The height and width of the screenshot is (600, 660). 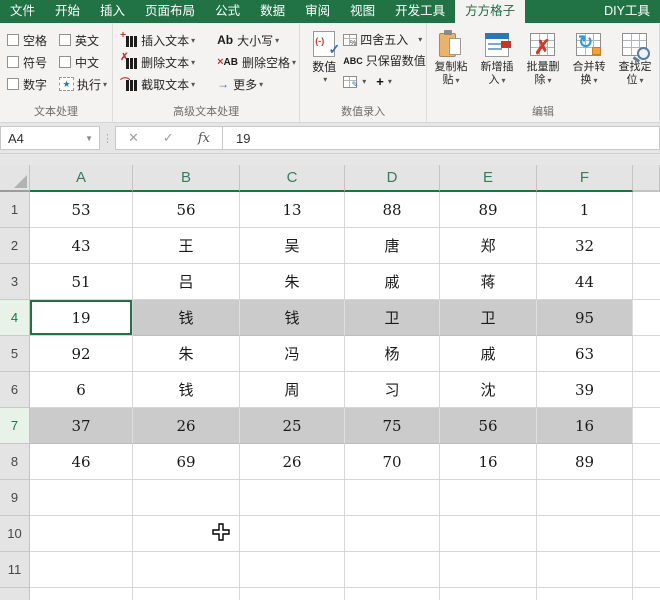 I want to click on cell-B4: 钱, so click(x=186, y=318).